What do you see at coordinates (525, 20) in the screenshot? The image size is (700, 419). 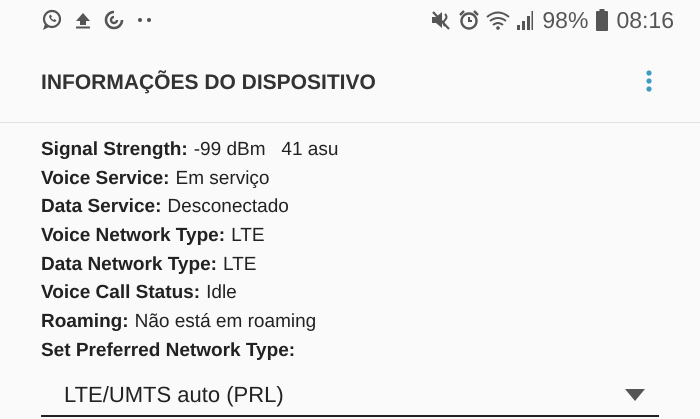 I see `signal-icon` at bounding box center [525, 20].